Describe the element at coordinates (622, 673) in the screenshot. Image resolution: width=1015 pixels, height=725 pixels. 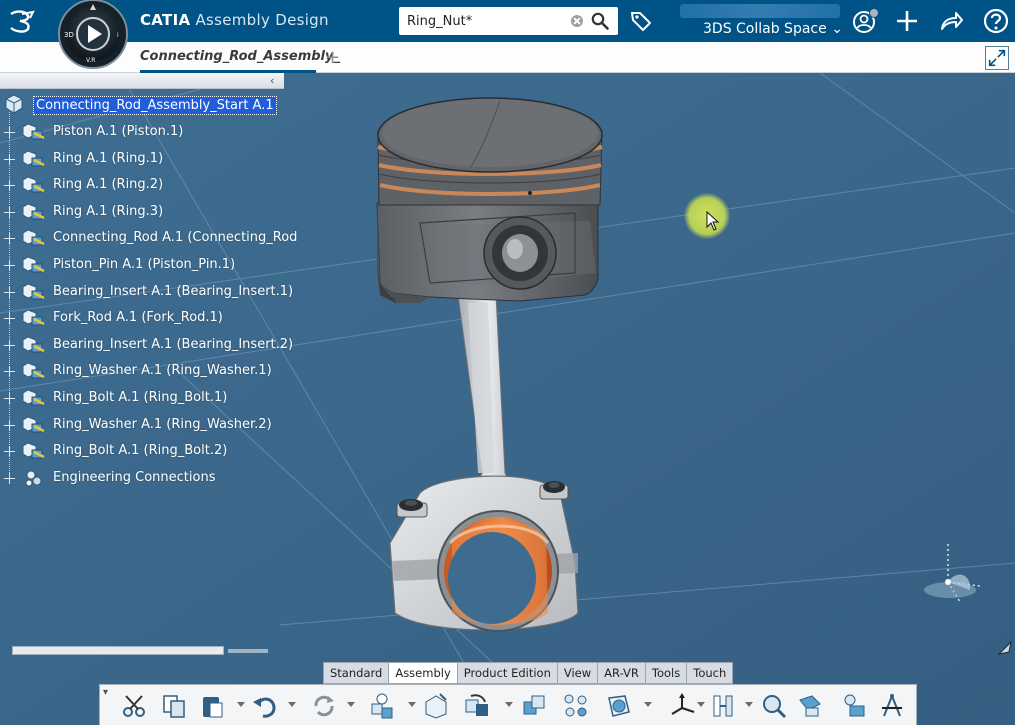
I see `action-tab: AR-VR` at that location.